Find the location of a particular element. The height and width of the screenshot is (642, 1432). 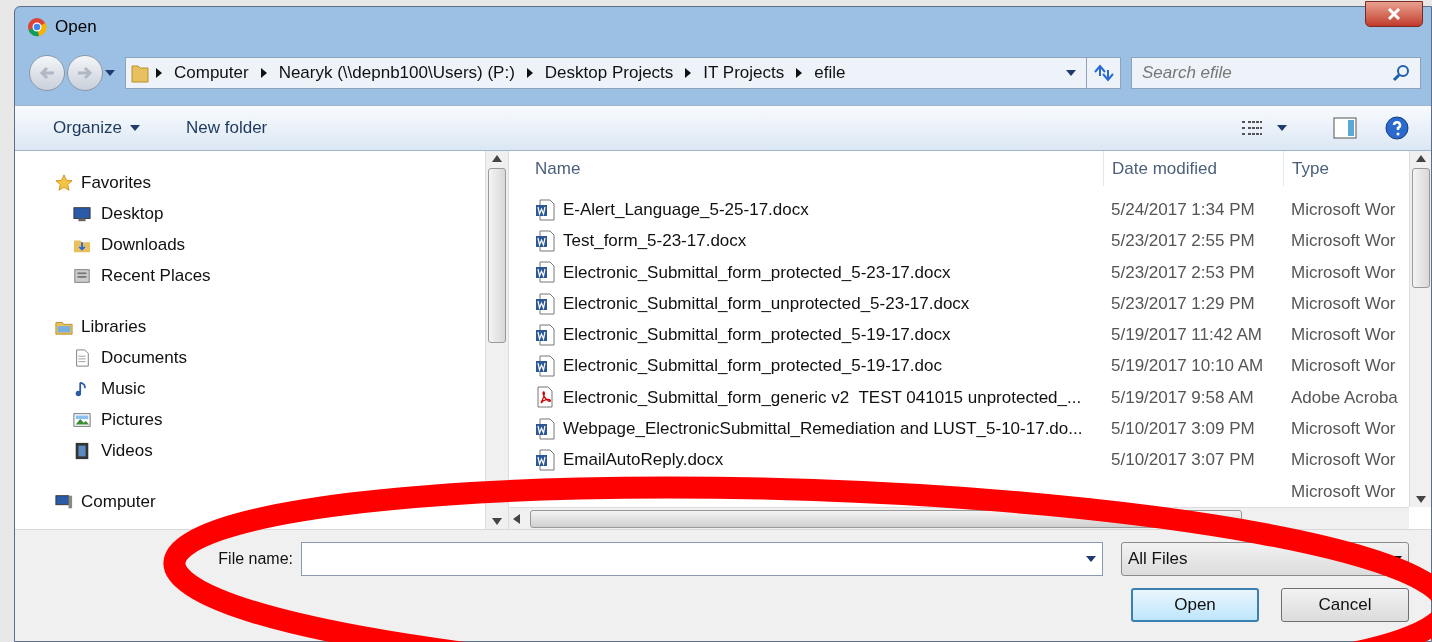

picture-icon is located at coordinates (82, 419).